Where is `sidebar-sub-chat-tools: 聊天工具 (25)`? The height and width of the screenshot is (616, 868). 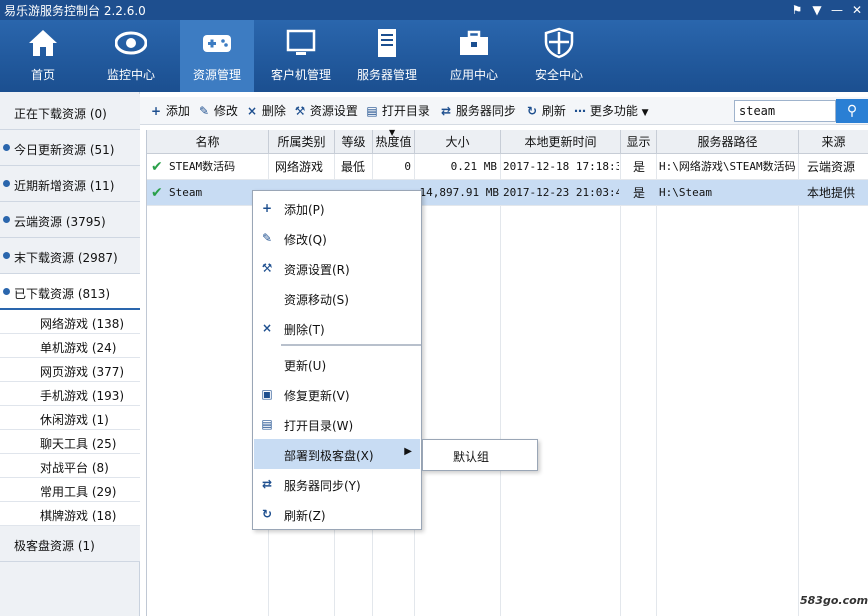 sidebar-sub-chat-tools: 聊天工具 (25) is located at coordinates (70, 442).